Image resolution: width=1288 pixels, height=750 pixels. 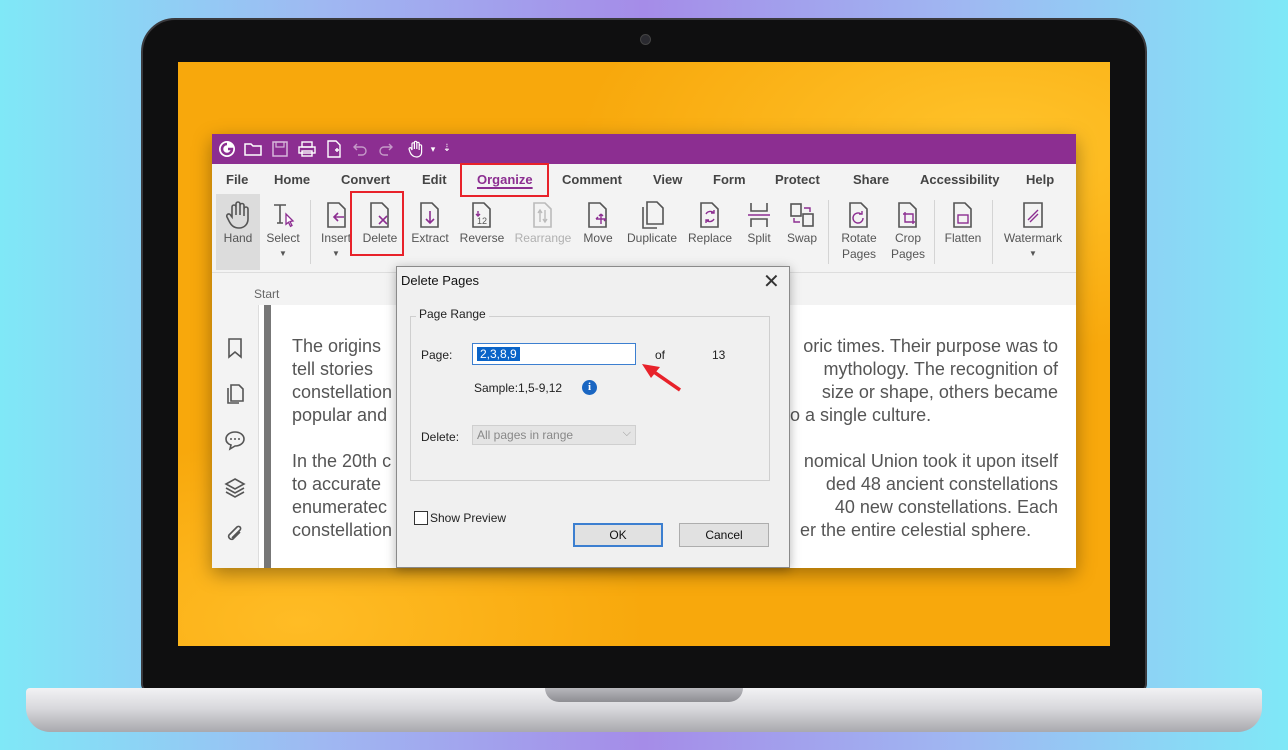 What do you see at coordinates (618, 535) in the screenshot?
I see `ok-button: OK` at bounding box center [618, 535].